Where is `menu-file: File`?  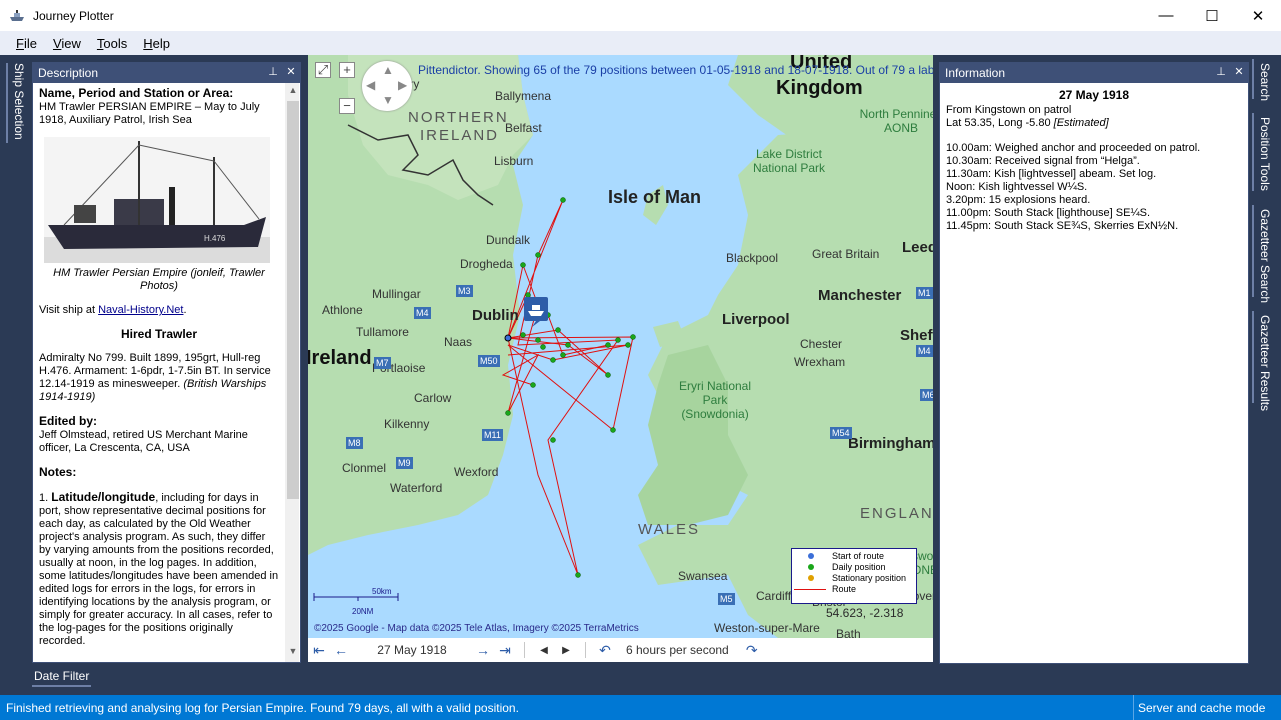
menu-file: File is located at coordinates (26, 43).